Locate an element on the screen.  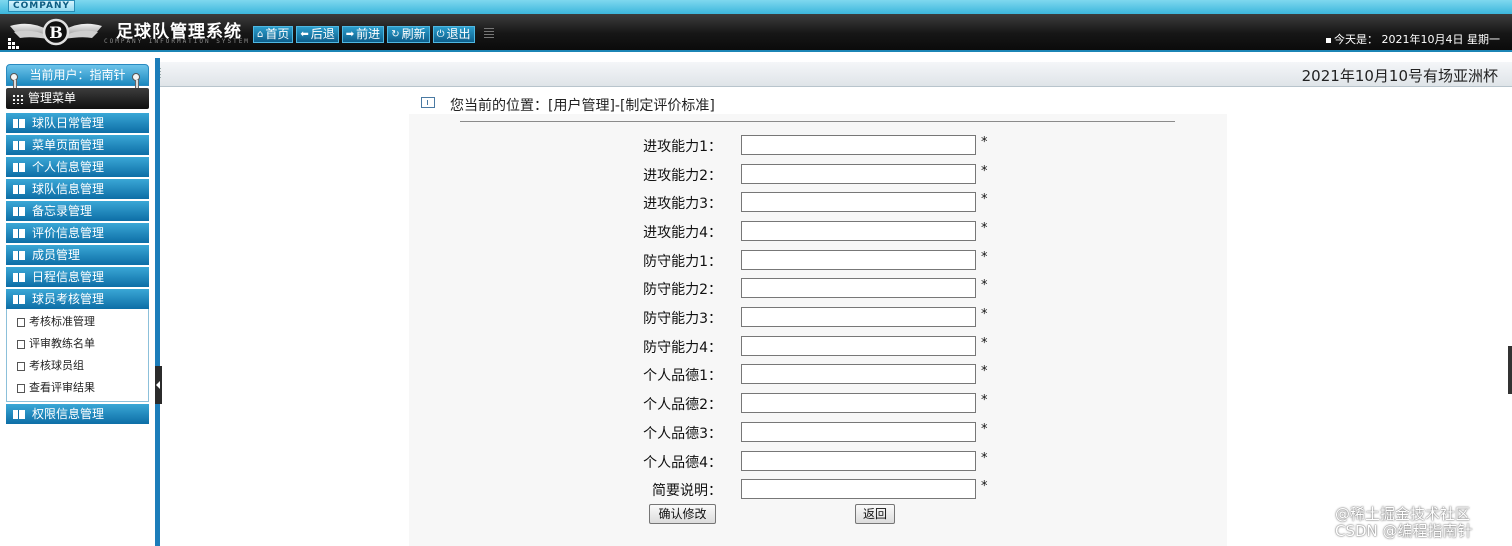
field-label: 个人品德1： is located at coordinates (682, 376).